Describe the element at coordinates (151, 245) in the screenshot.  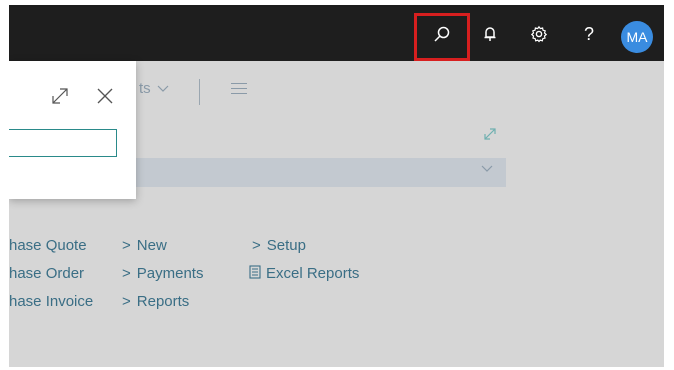
I see `link-new-label: New` at that location.